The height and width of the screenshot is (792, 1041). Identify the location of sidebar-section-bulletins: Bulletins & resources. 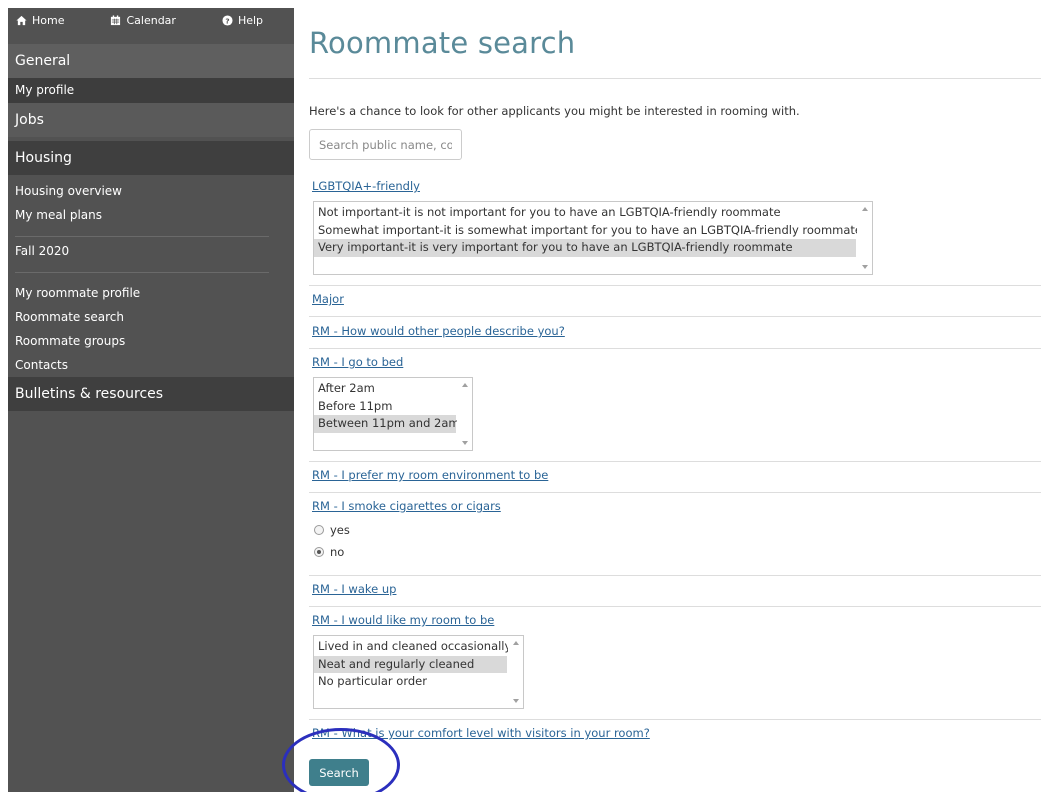
(151, 394).